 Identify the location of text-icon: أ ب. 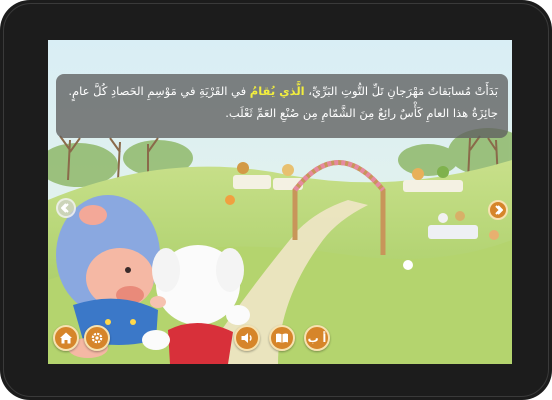
(317, 338).